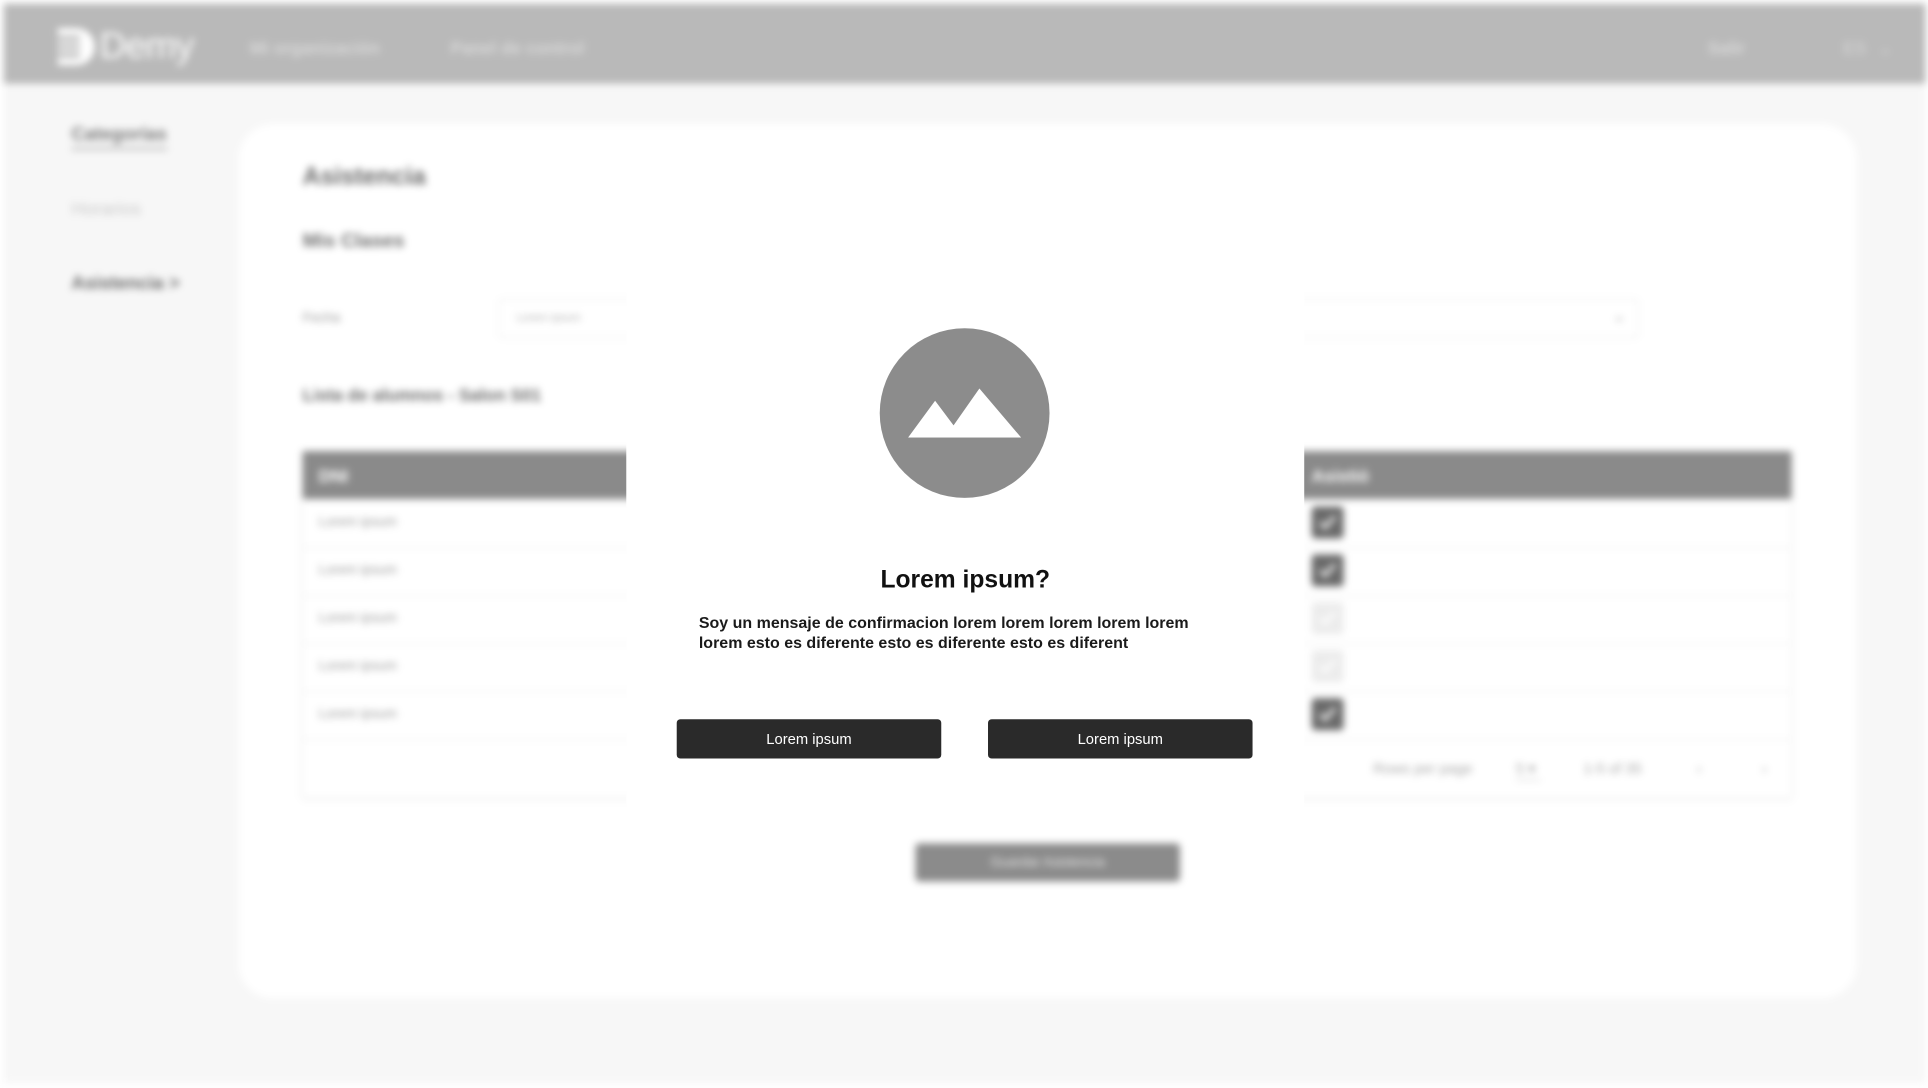 The height and width of the screenshot is (1088, 1928). I want to click on image-placeholder-icon, so click(964, 413).